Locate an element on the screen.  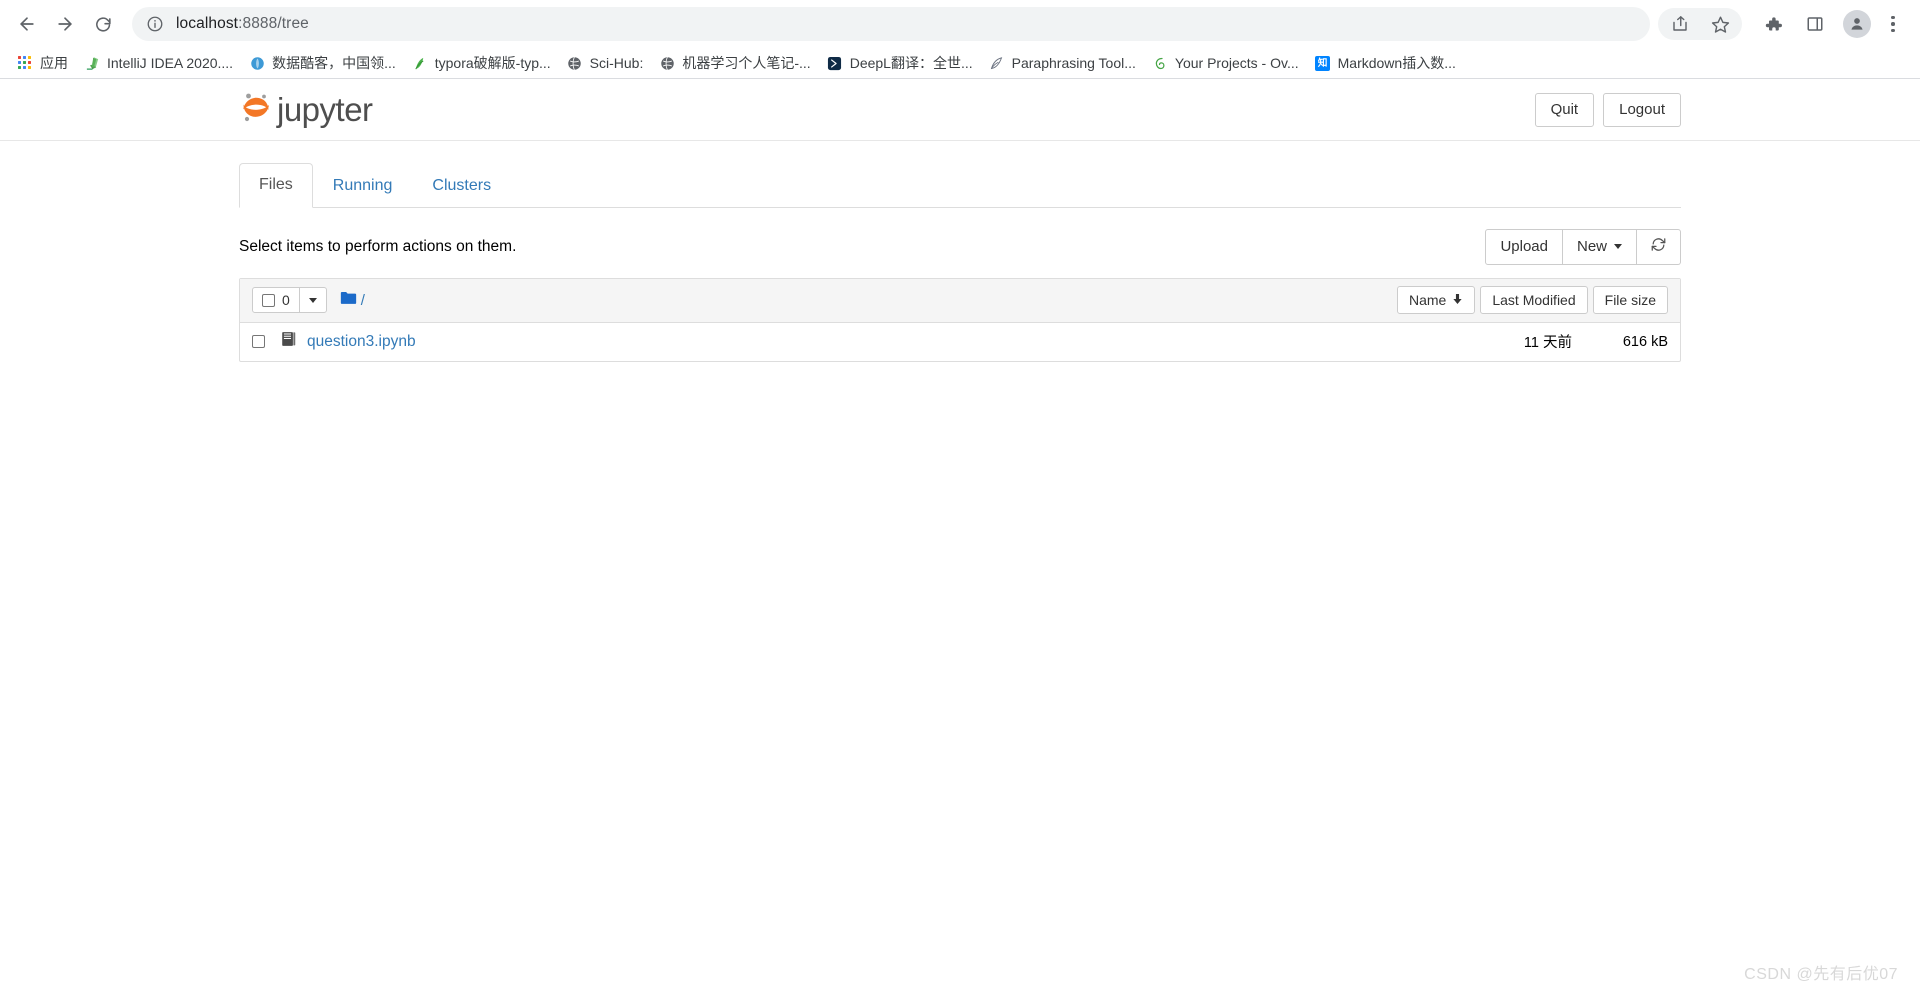
new-button: New is located at coordinates (1599, 246).